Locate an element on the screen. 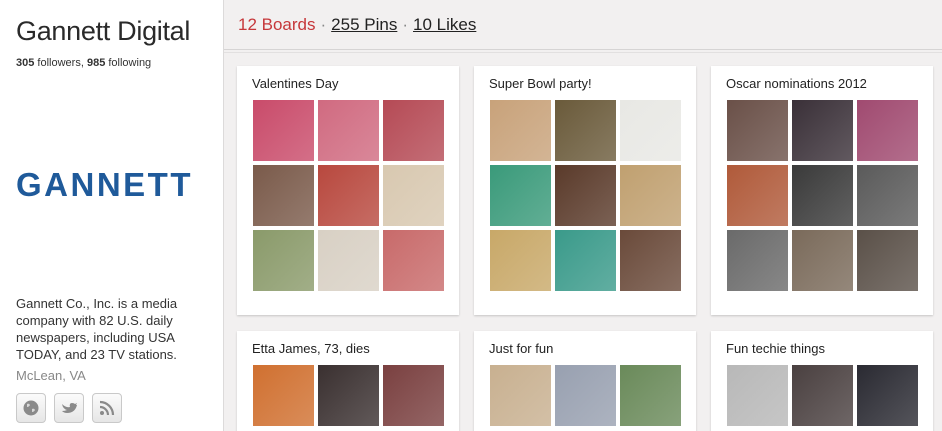 The width and height of the screenshot is (942, 431). board-card: Super Bowl party! is located at coordinates (585, 190).